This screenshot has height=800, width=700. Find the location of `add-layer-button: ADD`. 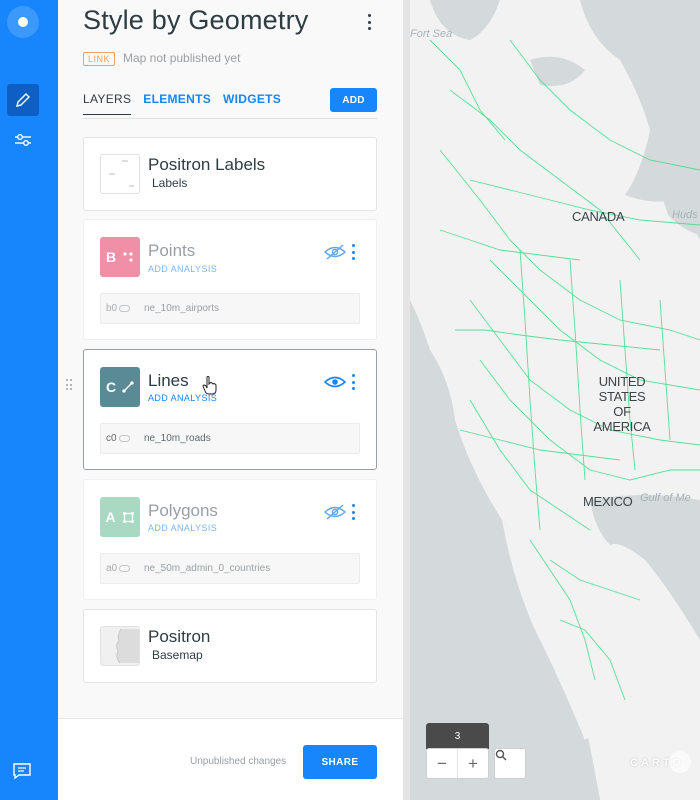

add-layer-button: ADD is located at coordinates (353, 100).